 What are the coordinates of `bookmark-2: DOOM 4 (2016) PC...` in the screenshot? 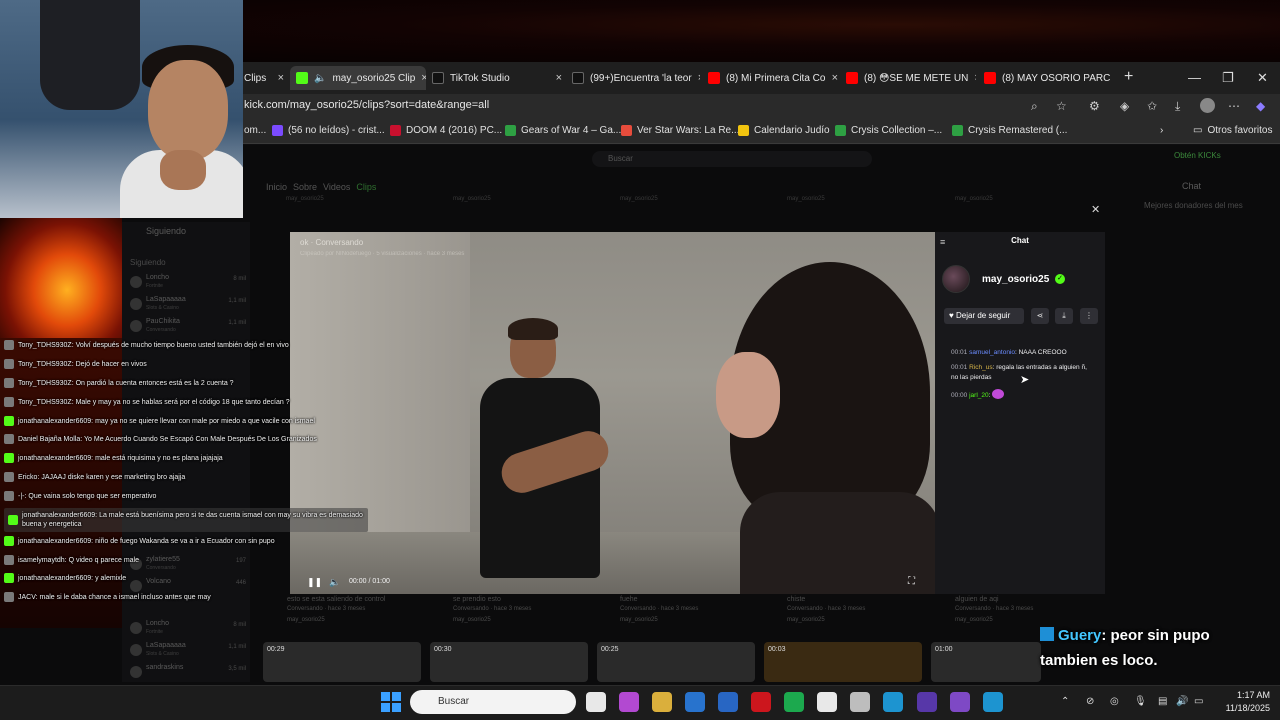 It's located at (446, 130).